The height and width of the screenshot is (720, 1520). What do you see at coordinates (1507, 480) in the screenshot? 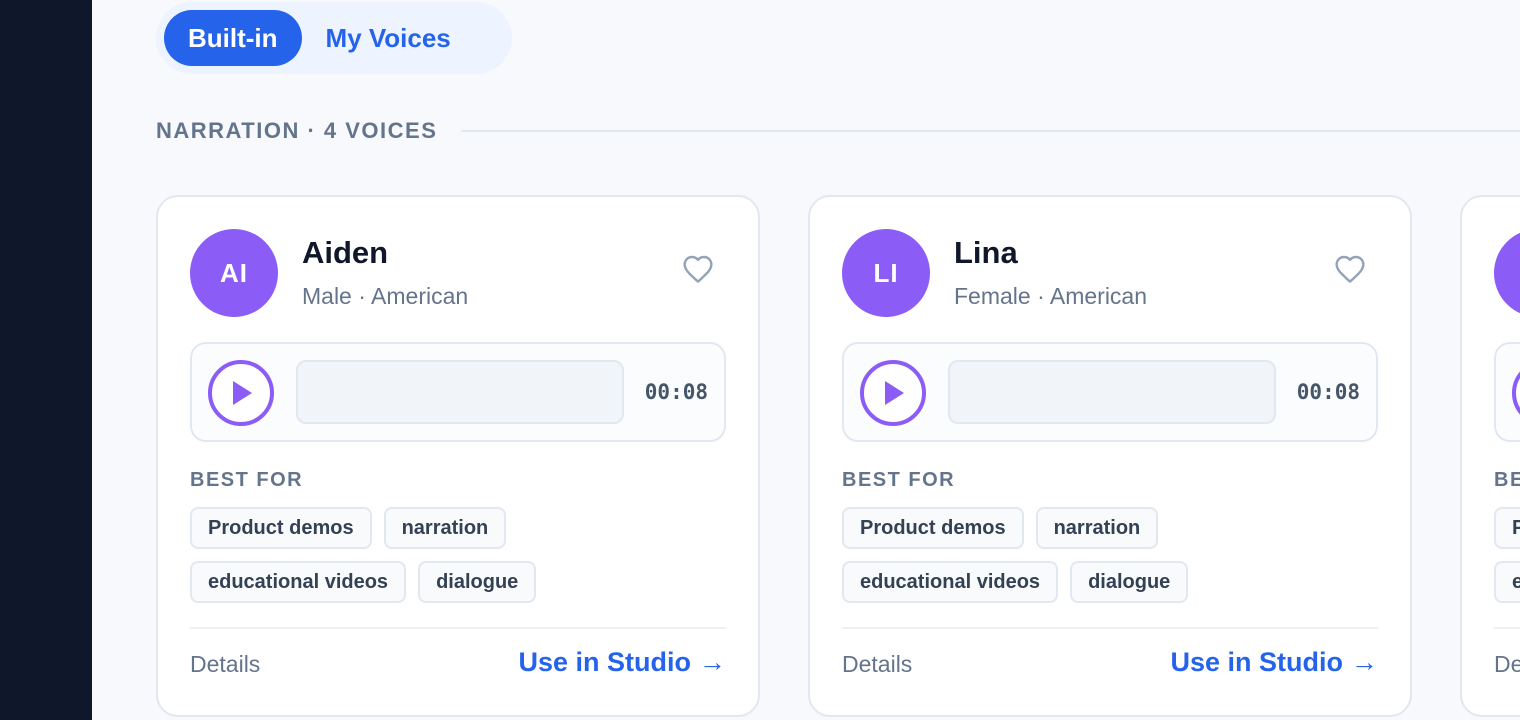
I see `best-for-label: BE` at bounding box center [1507, 480].